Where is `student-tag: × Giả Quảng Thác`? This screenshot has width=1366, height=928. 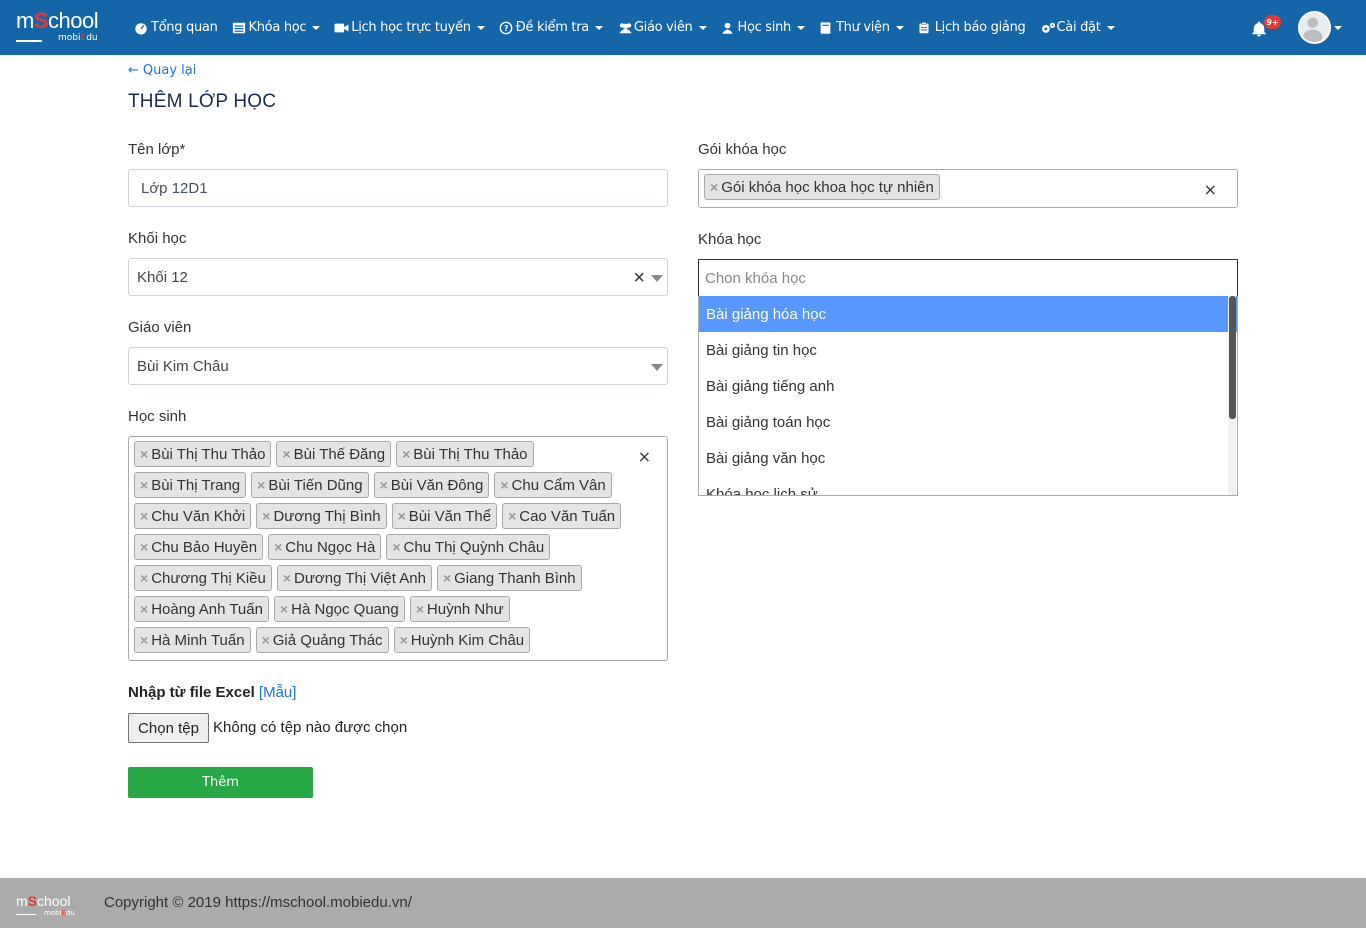 student-tag: × Giả Quảng Thác is located at coordinates (322, 640).